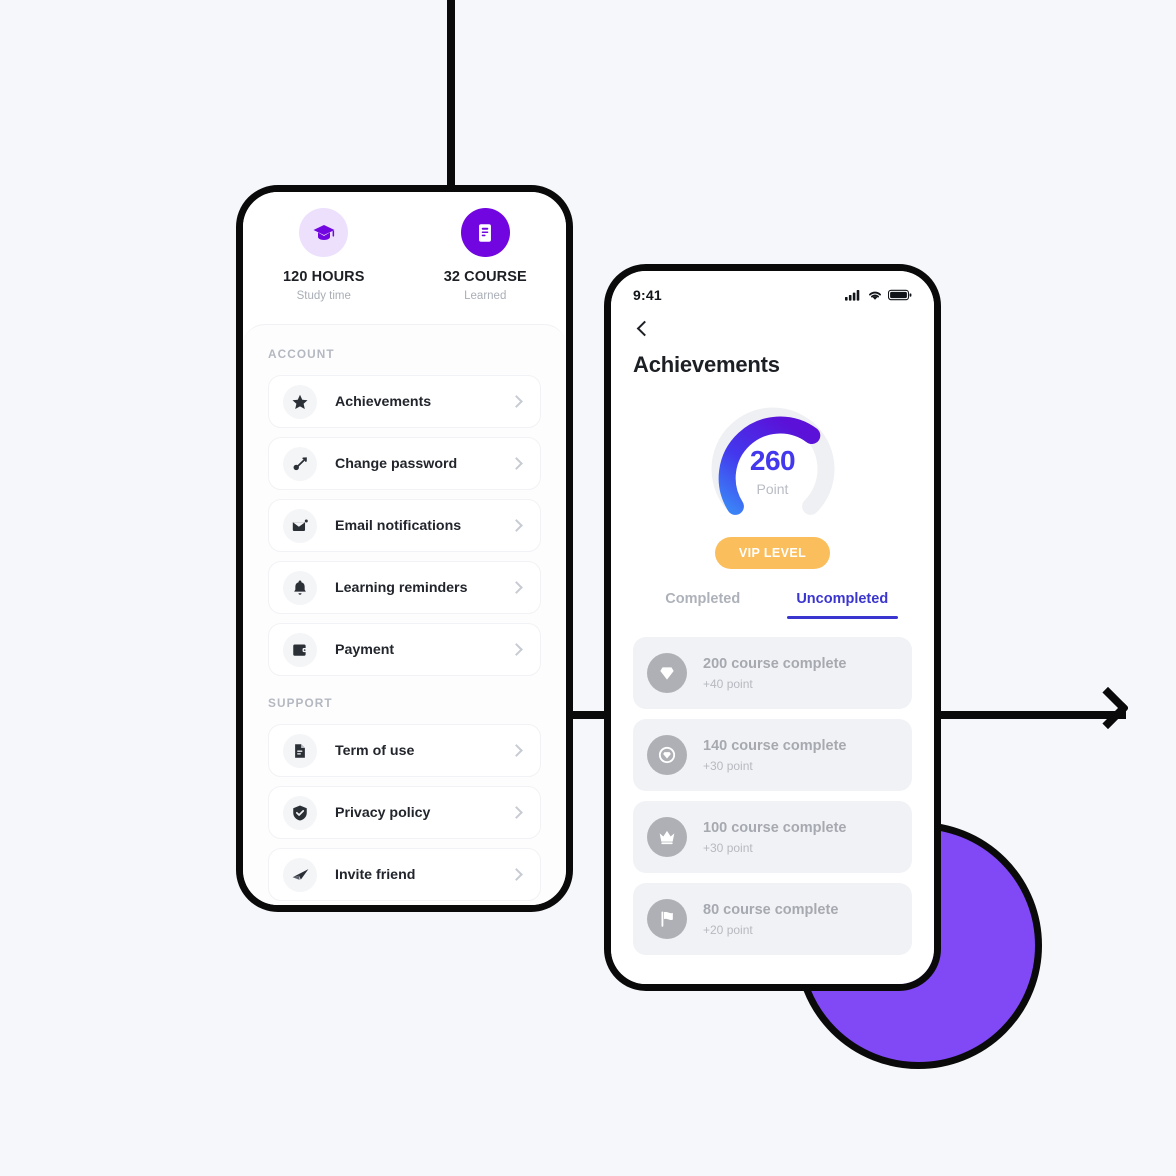 The image size is (1176, 1176). Describe the element at coordinates (667, 673) in the screenshot. I see `diamond-icon` at that location.